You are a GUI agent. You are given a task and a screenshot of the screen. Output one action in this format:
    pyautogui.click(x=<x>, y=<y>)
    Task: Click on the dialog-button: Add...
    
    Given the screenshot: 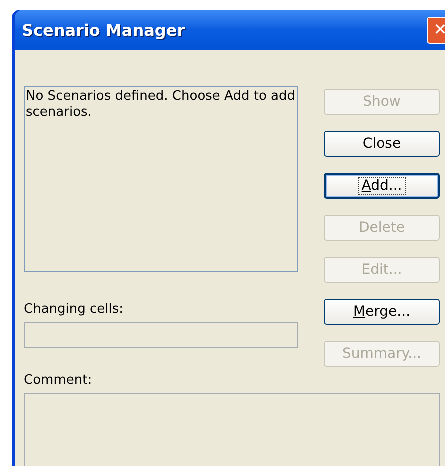 What is the action you would take?
    pyautogui.click(x=382, y=186)
    